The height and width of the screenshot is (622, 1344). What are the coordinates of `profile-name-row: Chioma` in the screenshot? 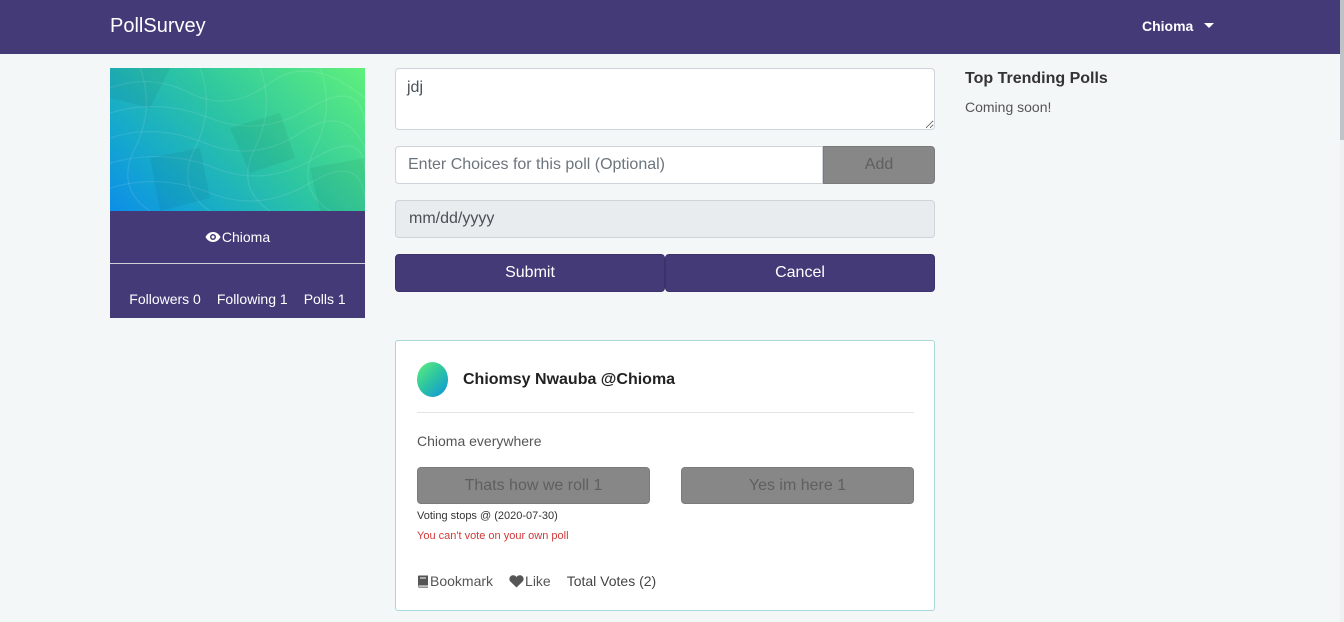 It's located at (237, 237).